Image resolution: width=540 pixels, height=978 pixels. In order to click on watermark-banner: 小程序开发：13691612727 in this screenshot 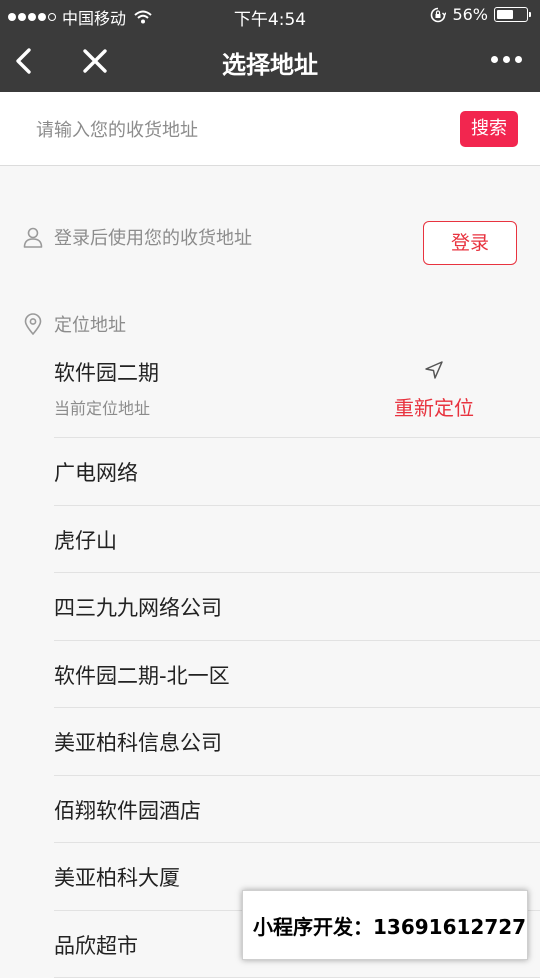, I will do `click(385, 925)`.